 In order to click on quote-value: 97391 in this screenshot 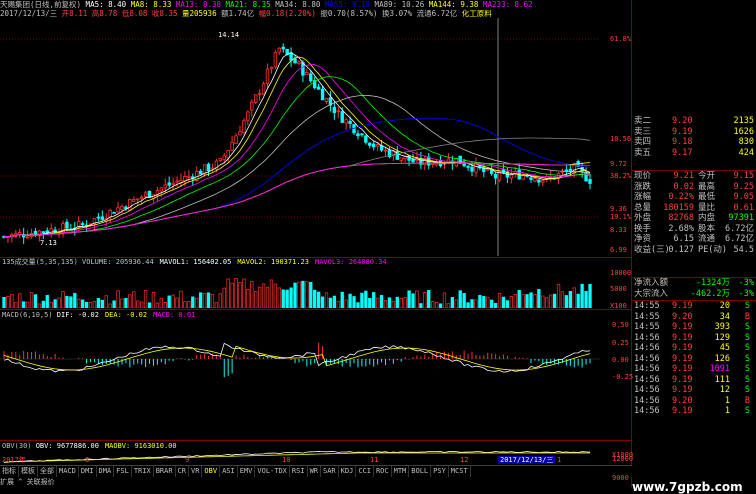, I will do `click(741, 218)`.